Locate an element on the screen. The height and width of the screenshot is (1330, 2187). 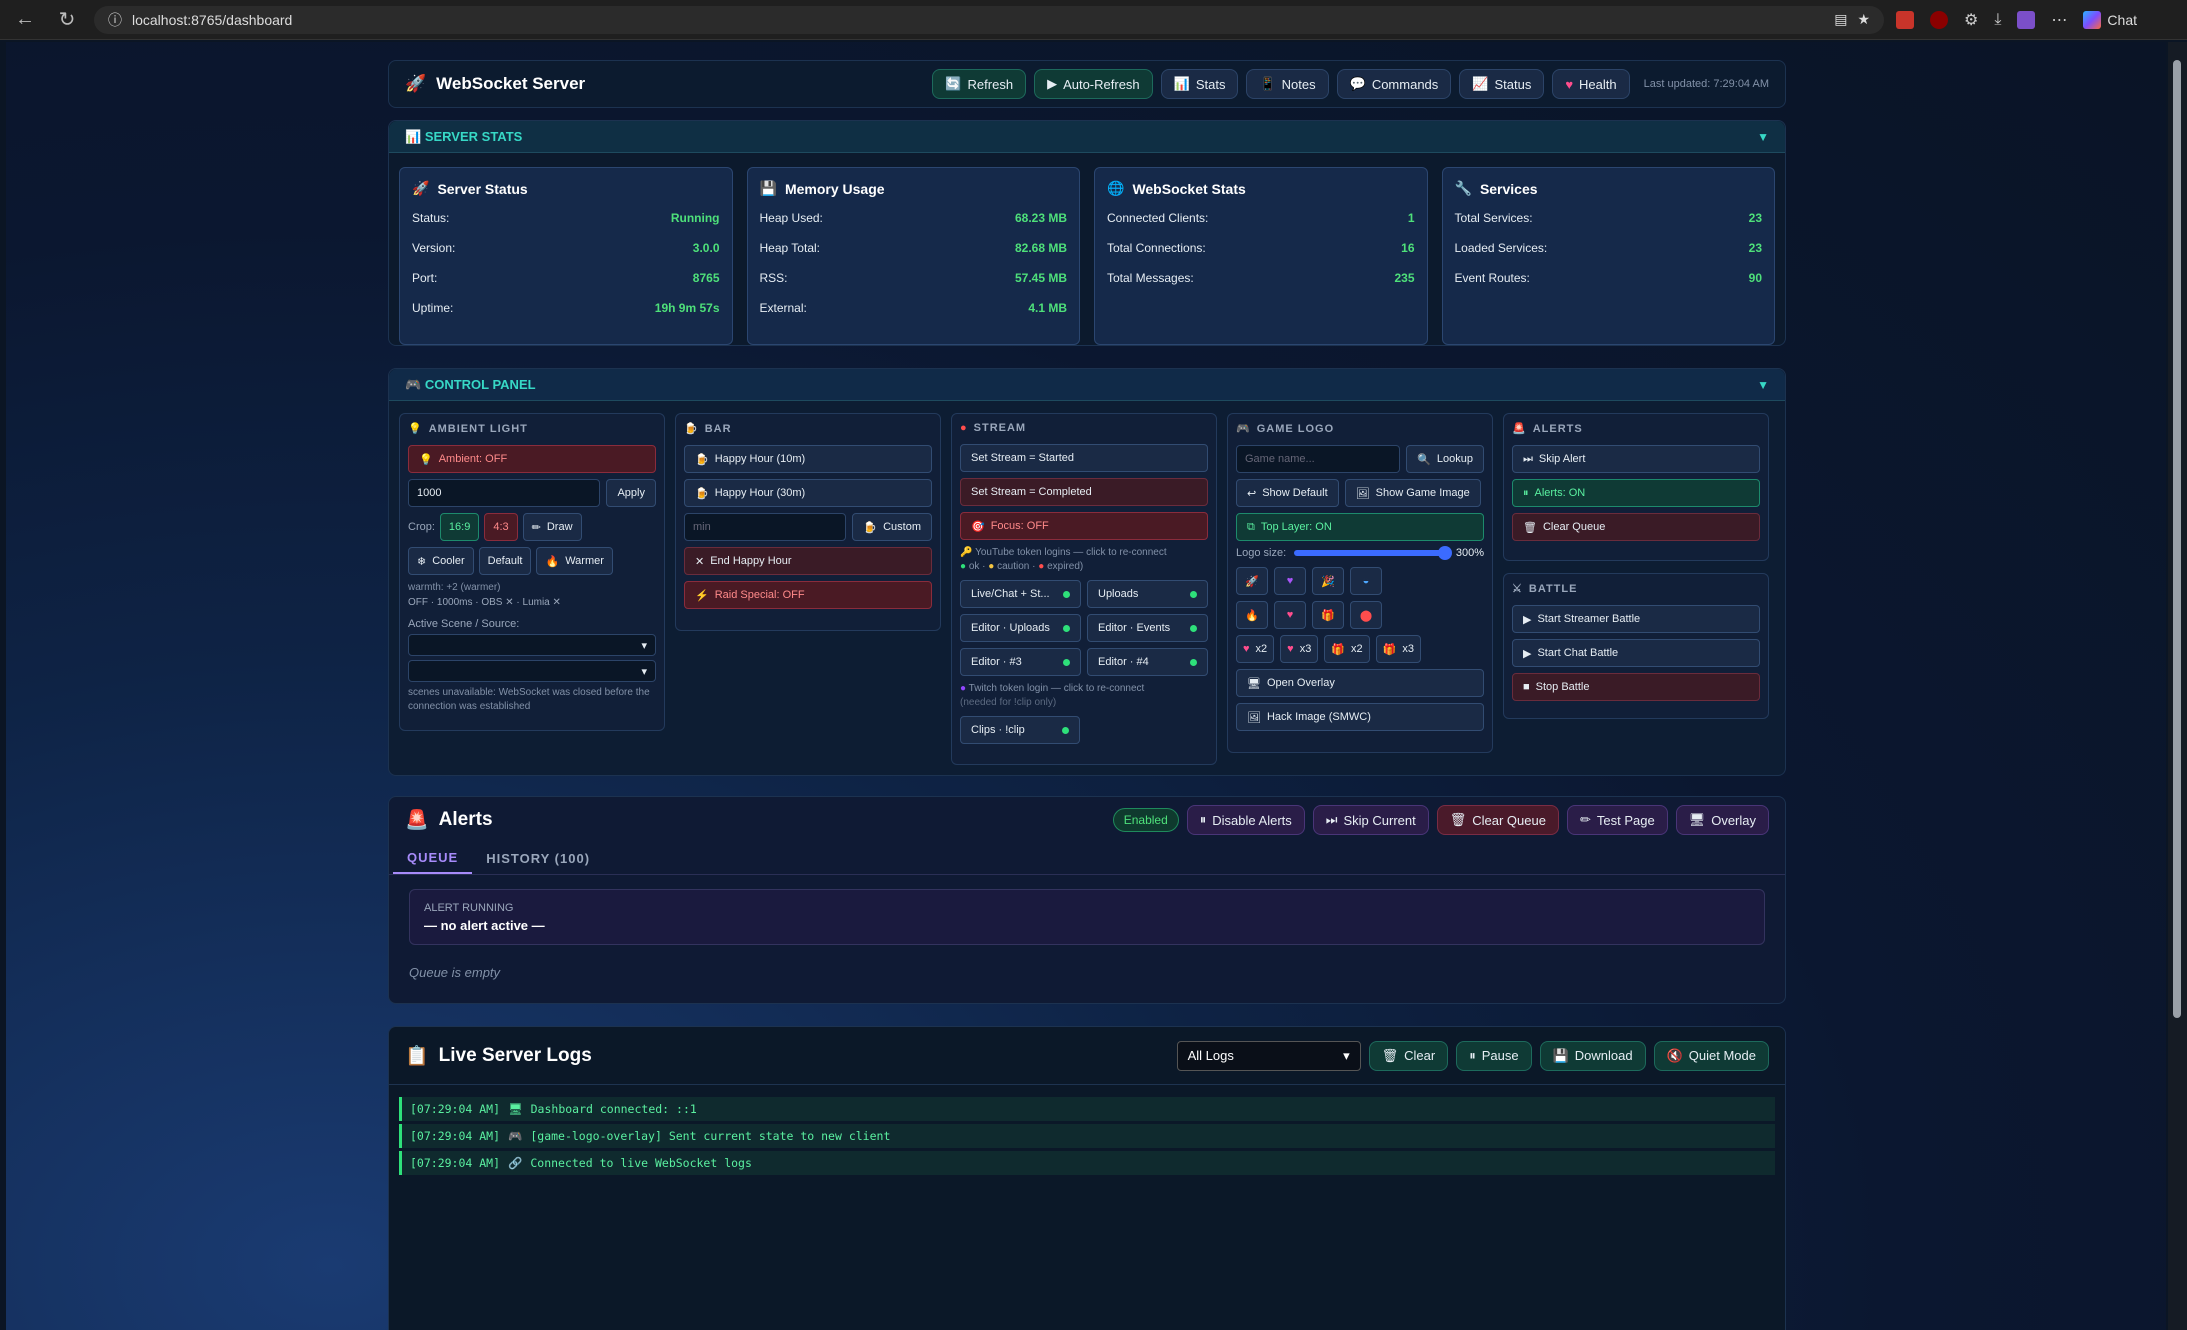
refresh-button: 🔄 Refresh is located at coordinates (979, 84).